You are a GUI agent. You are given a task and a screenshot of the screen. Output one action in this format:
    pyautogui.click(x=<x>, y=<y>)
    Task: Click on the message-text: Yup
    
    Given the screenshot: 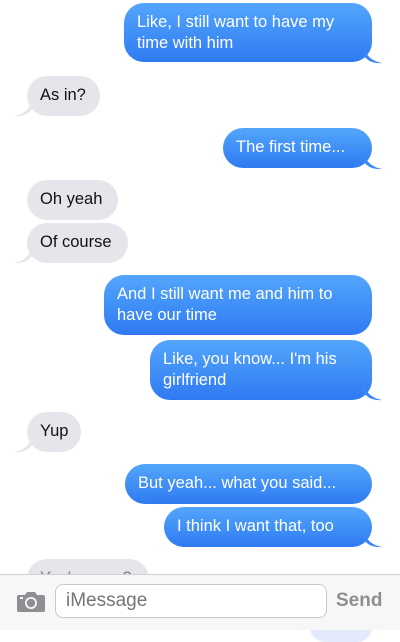 What is the action you would take?
    pyautogui.click(x=54, y=431)
    